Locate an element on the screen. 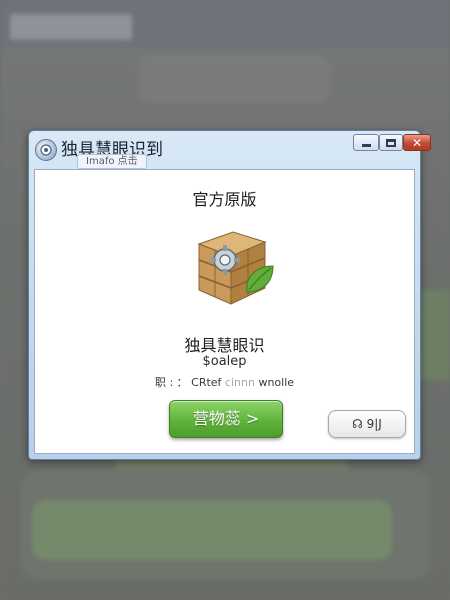 The height and width of the screenshot is (600, 450). maximize-icon is located at coordinates (391, 142).